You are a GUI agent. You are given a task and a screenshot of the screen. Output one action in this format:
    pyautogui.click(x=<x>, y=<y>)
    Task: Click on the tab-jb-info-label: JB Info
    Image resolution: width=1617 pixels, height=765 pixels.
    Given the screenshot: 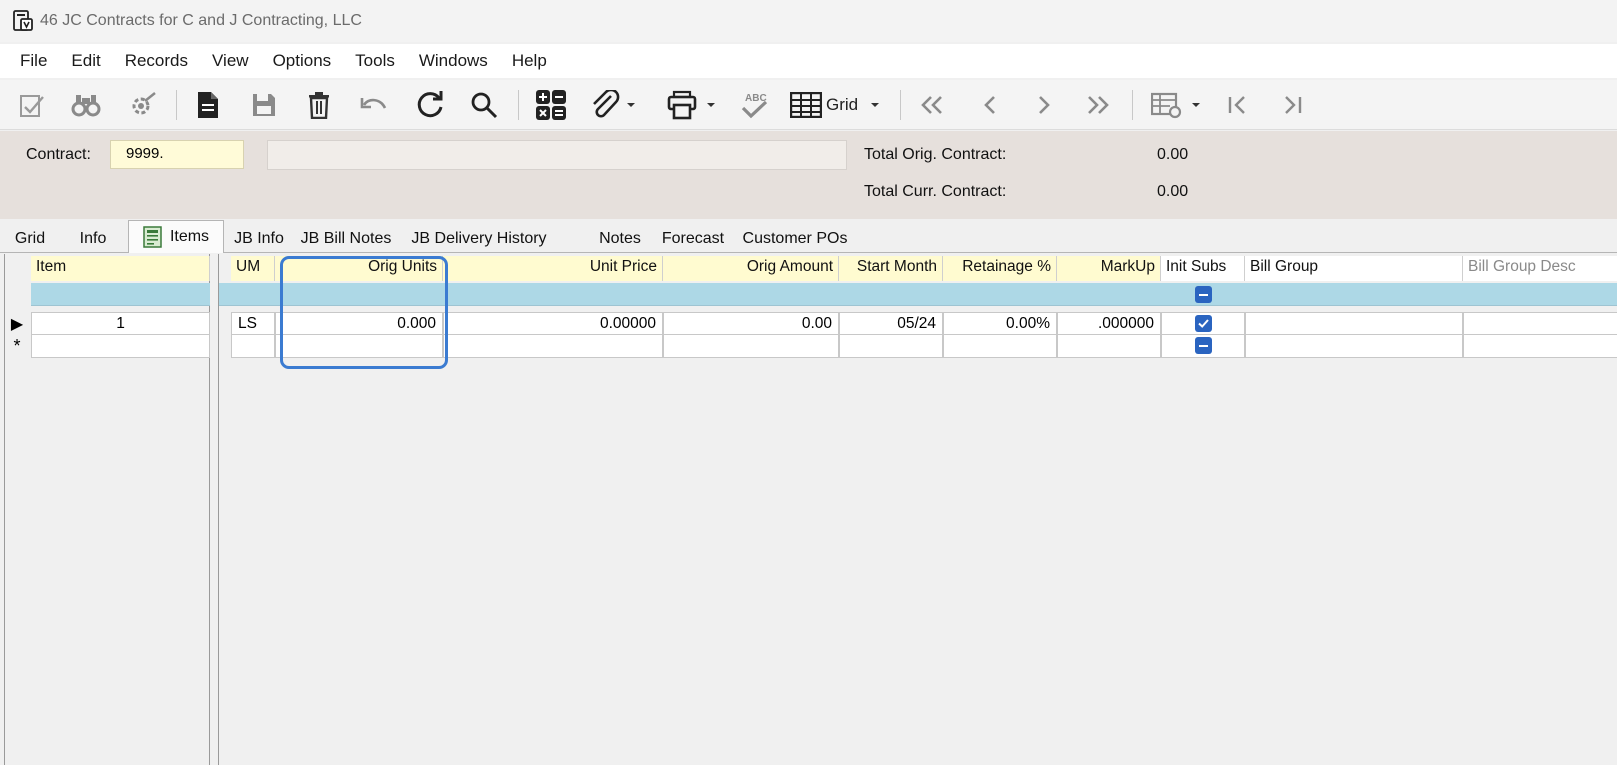 What is the action you would take?
    pyautogui.click(x=259, y=238)
    